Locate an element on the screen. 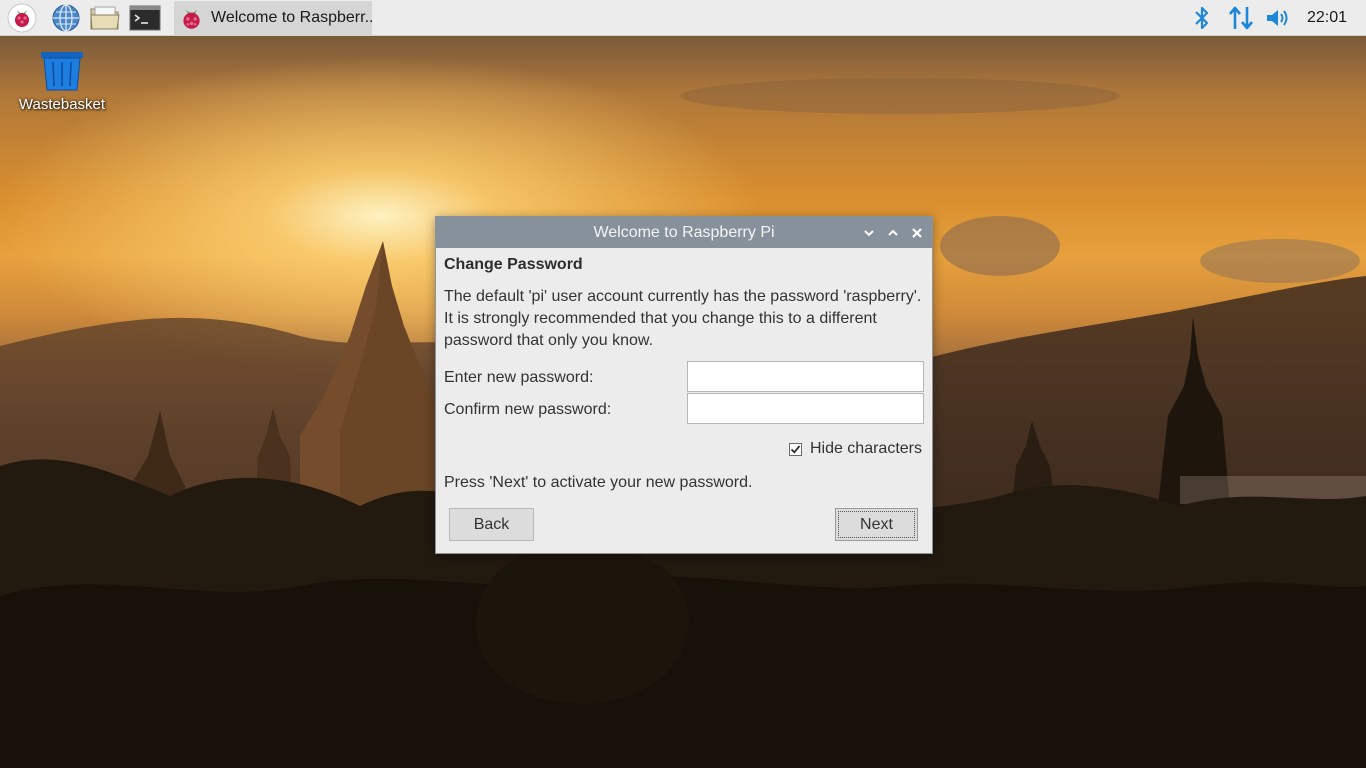 Image resolution: width=1366 pixels, height=768 pixels. dialog-heading: Change Password is located at coordinates (513, 264).